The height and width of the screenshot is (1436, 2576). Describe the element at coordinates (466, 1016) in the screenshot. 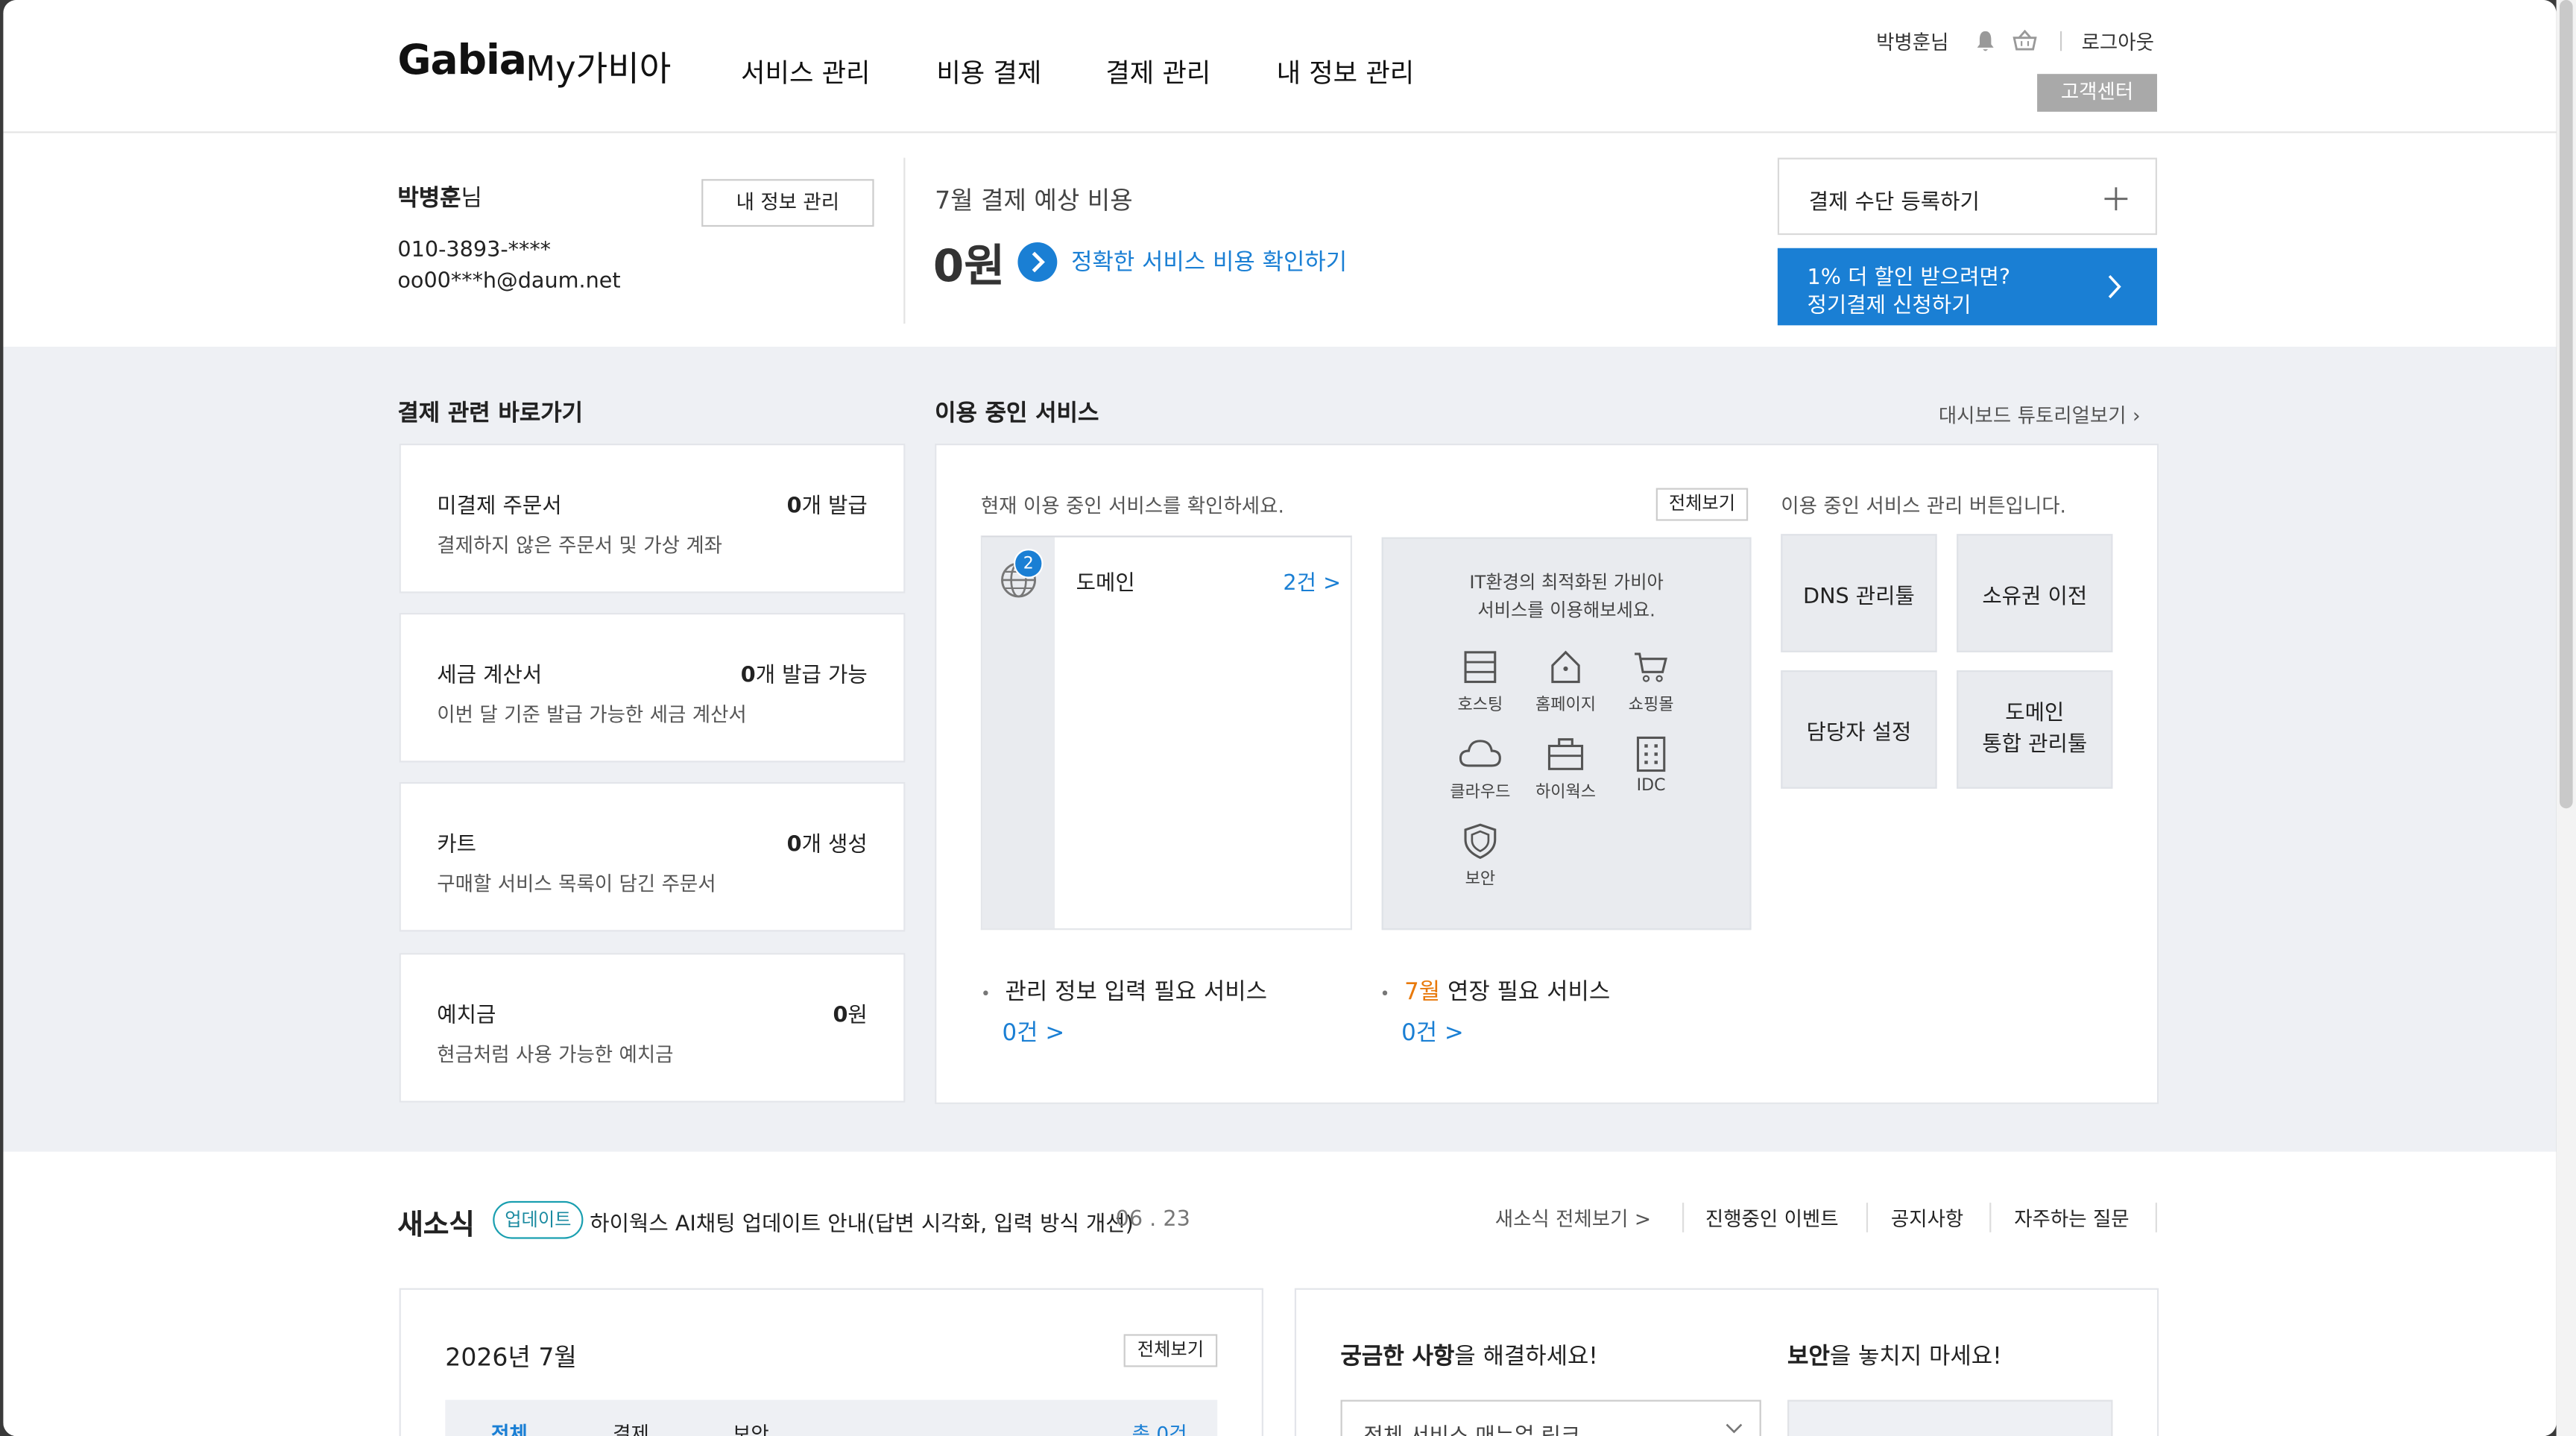

I see `shortcut-title: 예치금` at that location.